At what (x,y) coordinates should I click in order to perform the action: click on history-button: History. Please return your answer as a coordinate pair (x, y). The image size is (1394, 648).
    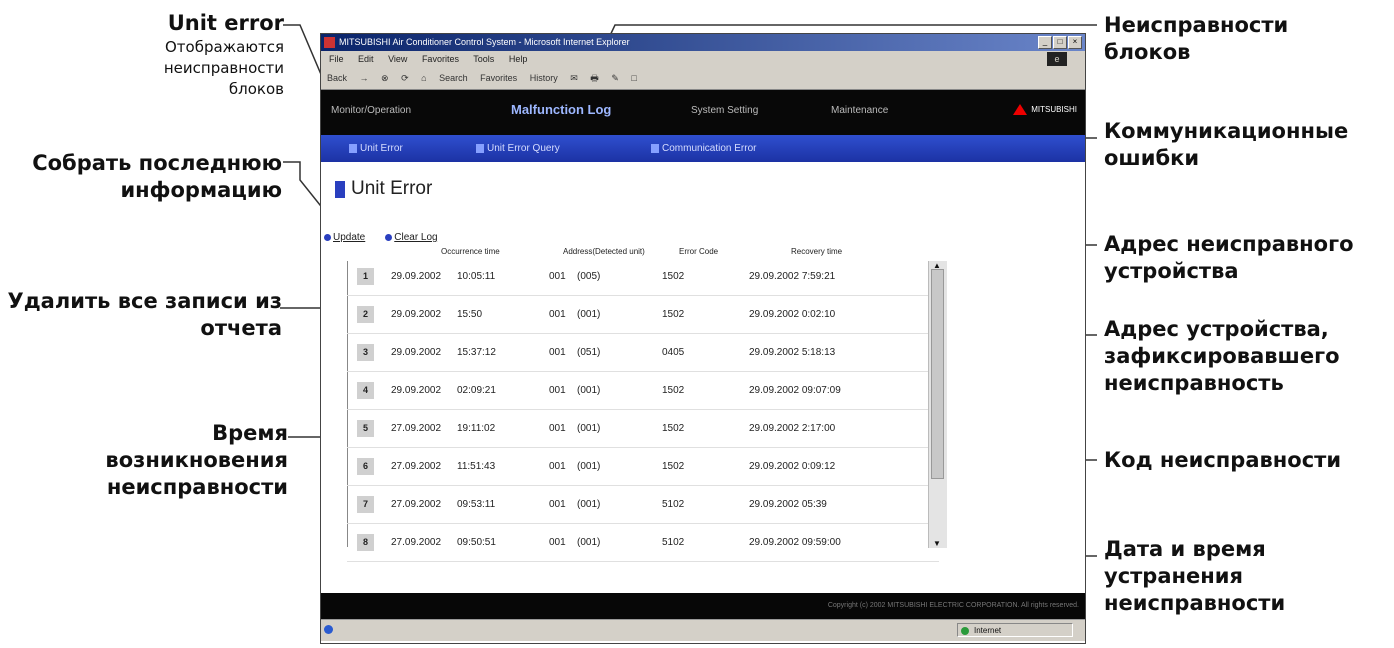
    Looking at the image, I should click on (544, 78).